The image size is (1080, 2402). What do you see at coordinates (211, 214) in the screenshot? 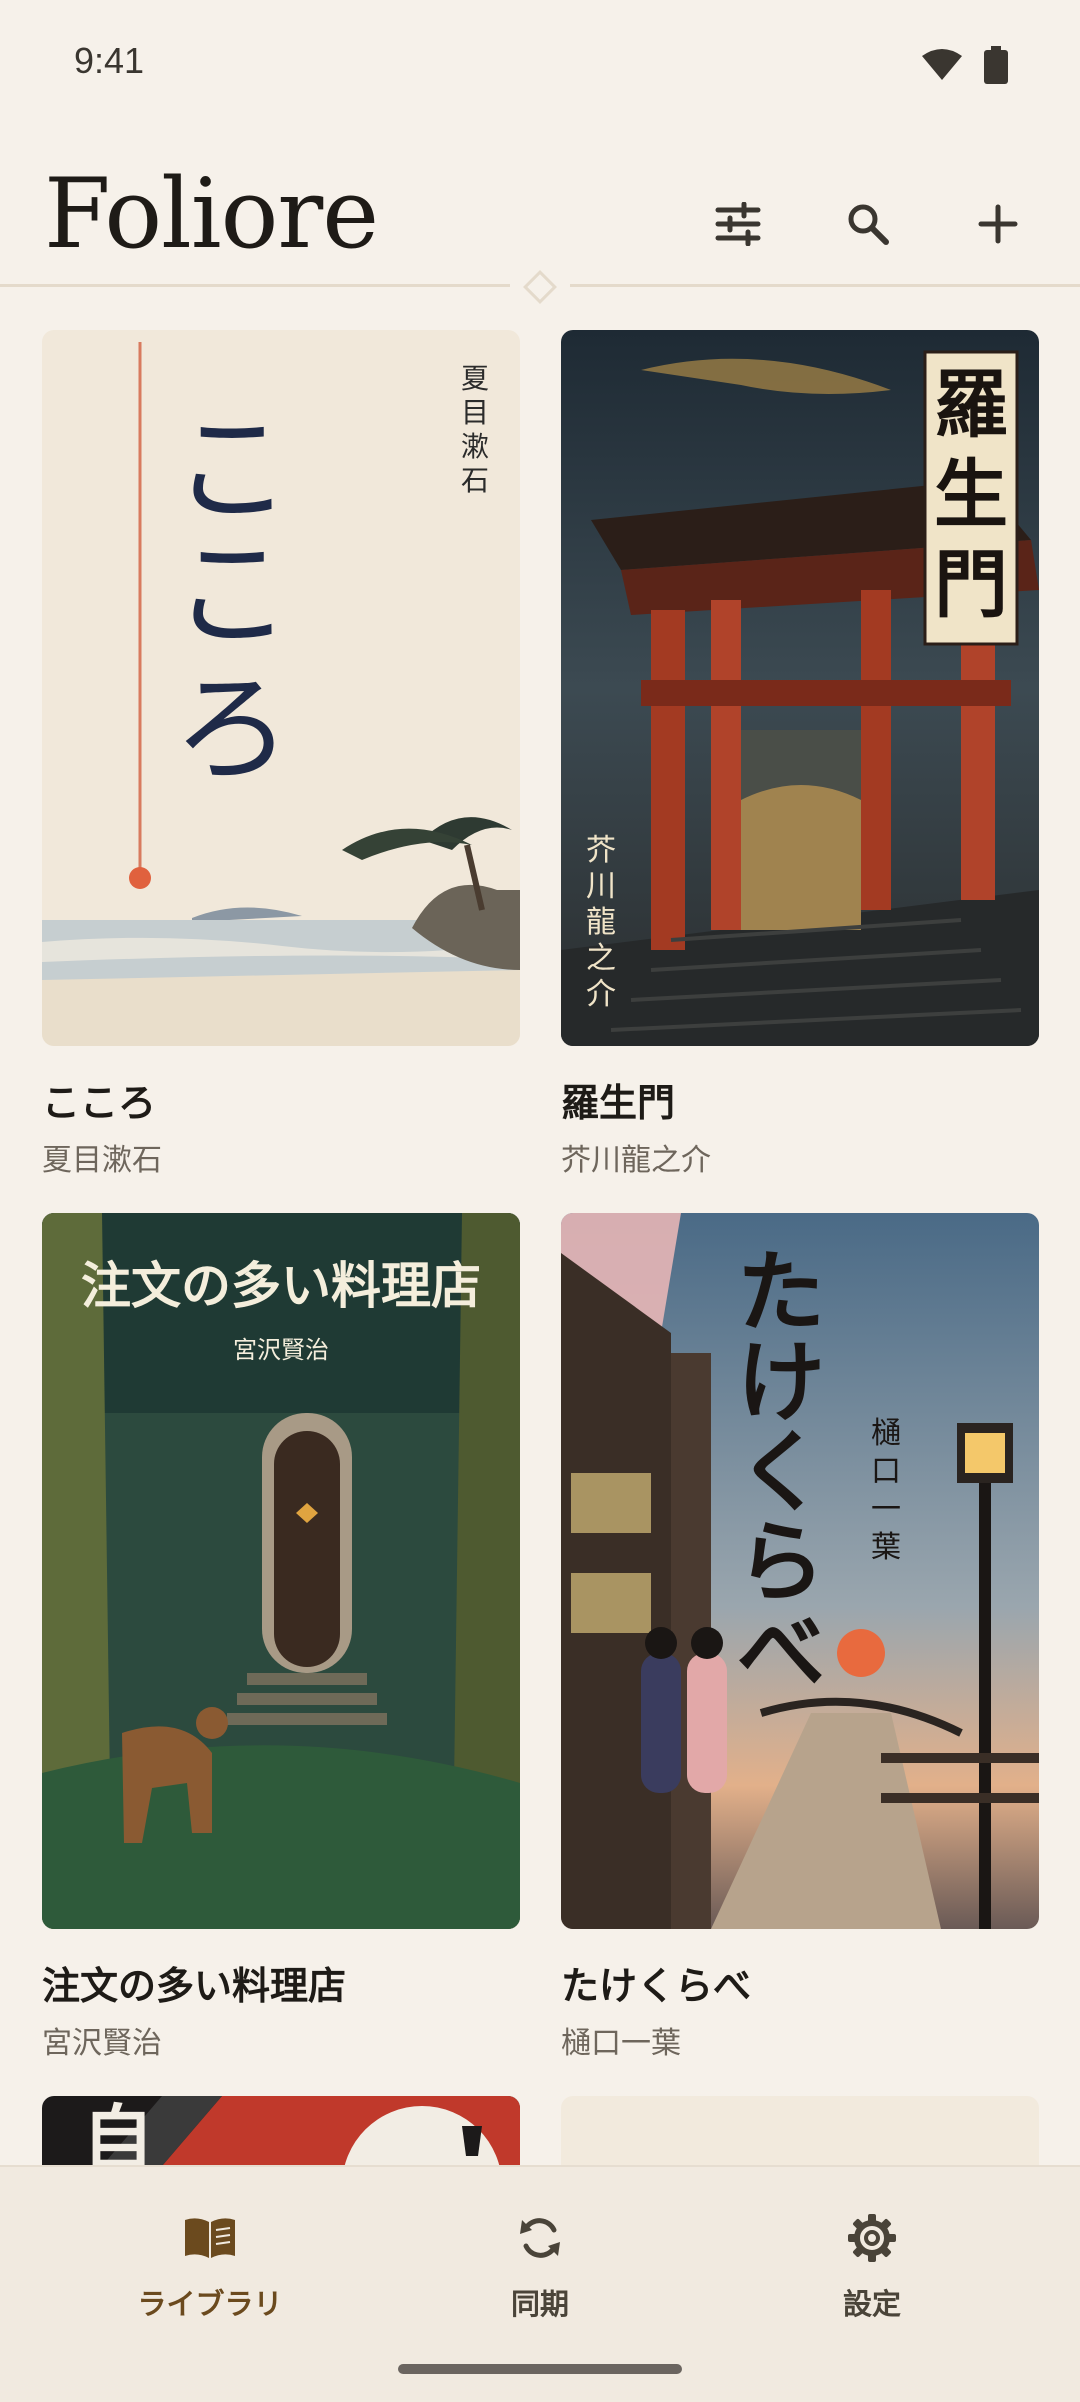
I see `app-title: Foliore` at bounding box center [211, 214].